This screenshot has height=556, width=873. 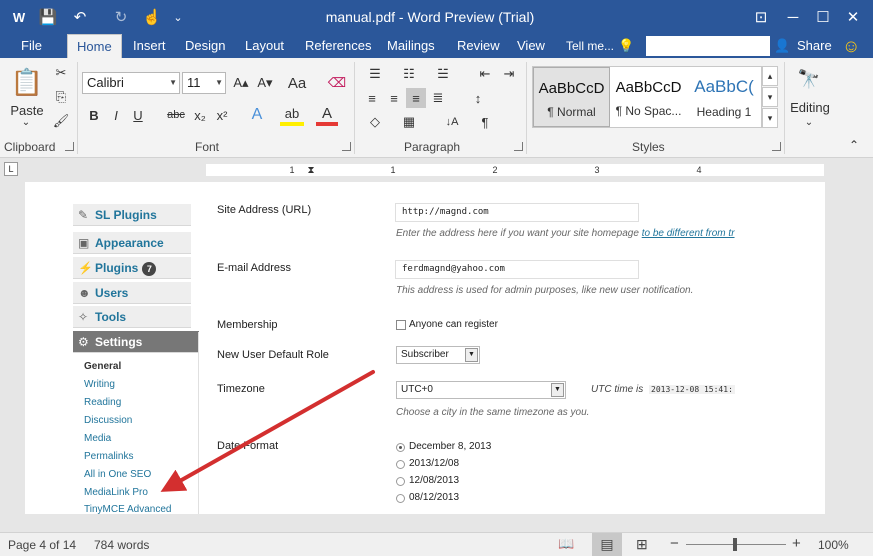 What do you see at coordinates (121, 545) in the screenshot?
I see `word-count: 784 words` at bounding box center [121, 545].